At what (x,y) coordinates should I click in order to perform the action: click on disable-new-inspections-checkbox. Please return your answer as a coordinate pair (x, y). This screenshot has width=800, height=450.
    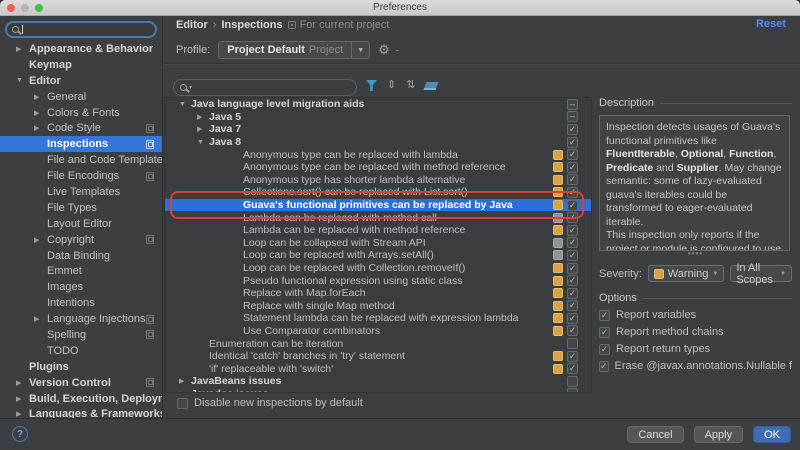
    Looking at the image, I should click on (182, 403).